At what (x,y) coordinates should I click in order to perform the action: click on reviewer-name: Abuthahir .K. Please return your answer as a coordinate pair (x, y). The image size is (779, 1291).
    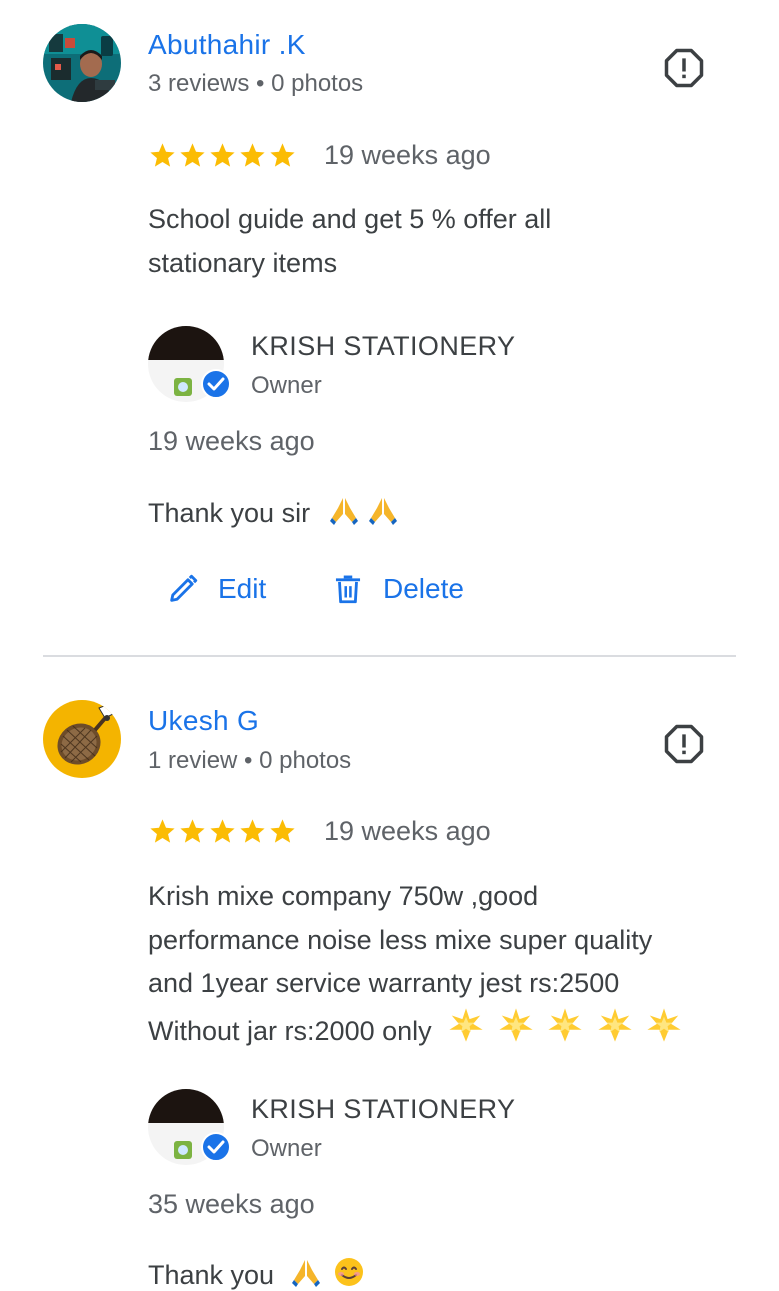
    Looking at the image, I should click on (227, 45).